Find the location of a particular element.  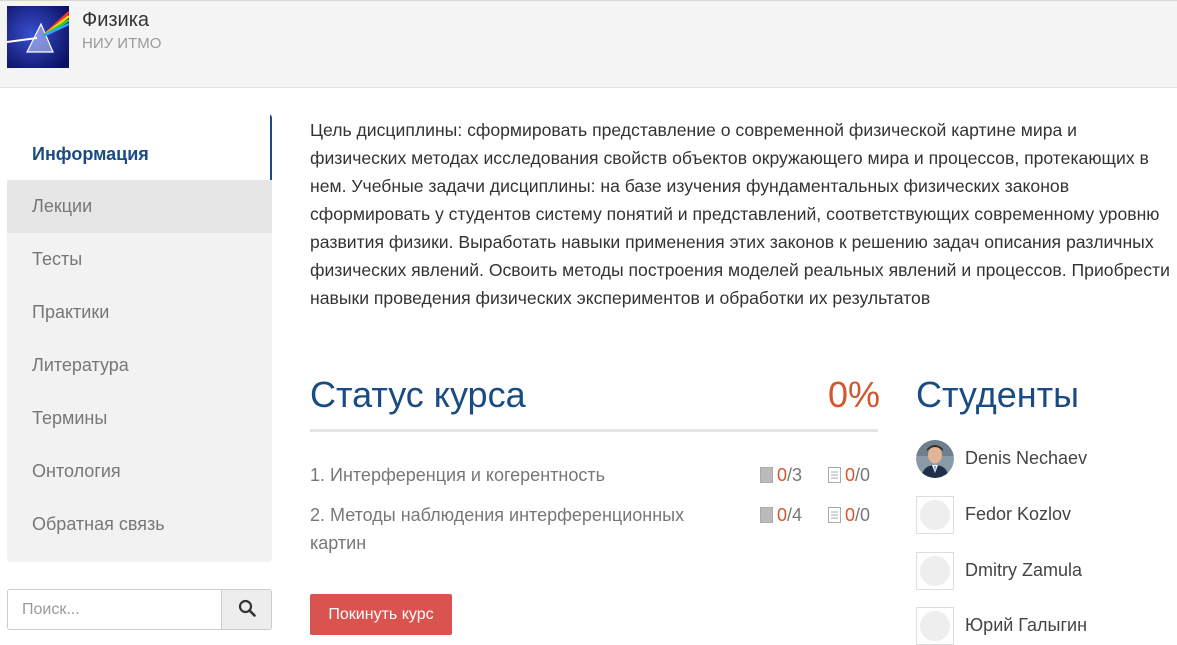

course-header: Физика НИУ ИТМО is located at coordinates (588, 44).